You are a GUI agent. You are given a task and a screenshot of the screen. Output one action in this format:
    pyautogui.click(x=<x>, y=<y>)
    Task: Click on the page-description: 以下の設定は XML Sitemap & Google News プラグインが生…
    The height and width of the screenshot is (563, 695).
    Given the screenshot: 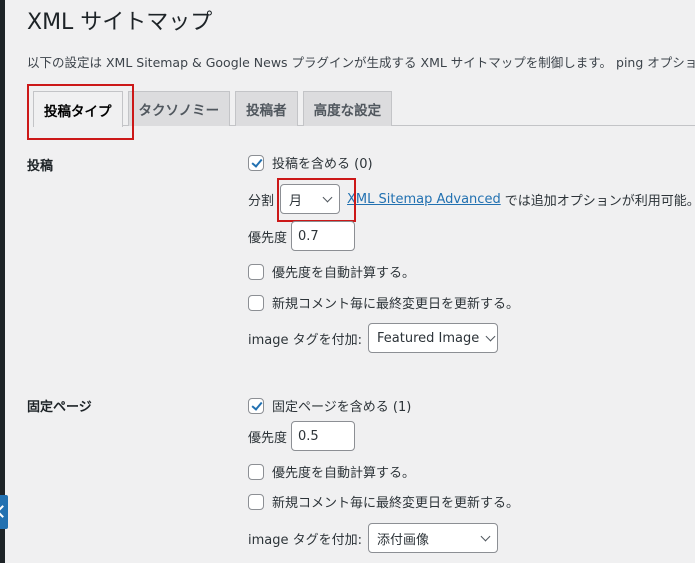 What is the action you would take?
    pyautogui.click(x=361, y=62)
    